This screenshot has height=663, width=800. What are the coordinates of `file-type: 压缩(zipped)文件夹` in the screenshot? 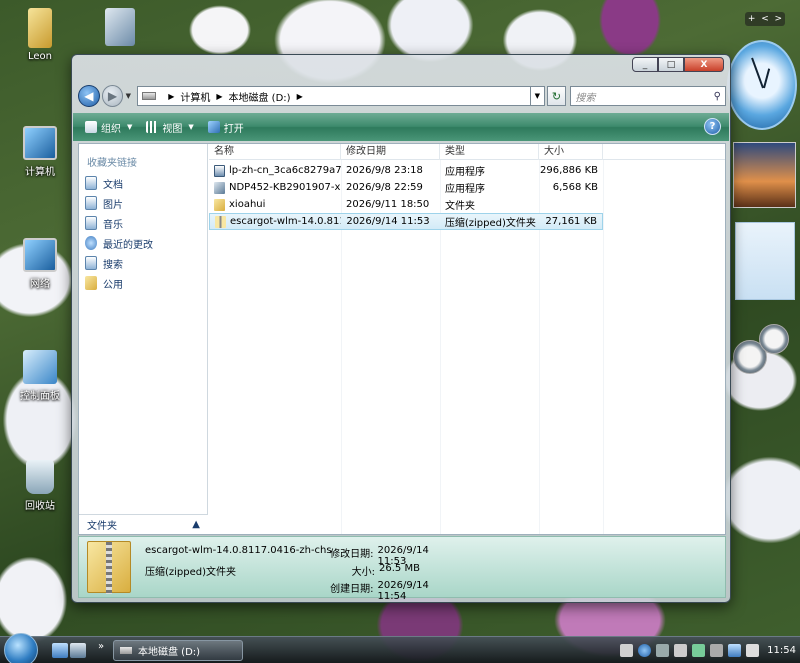 It's located at (490, 223).